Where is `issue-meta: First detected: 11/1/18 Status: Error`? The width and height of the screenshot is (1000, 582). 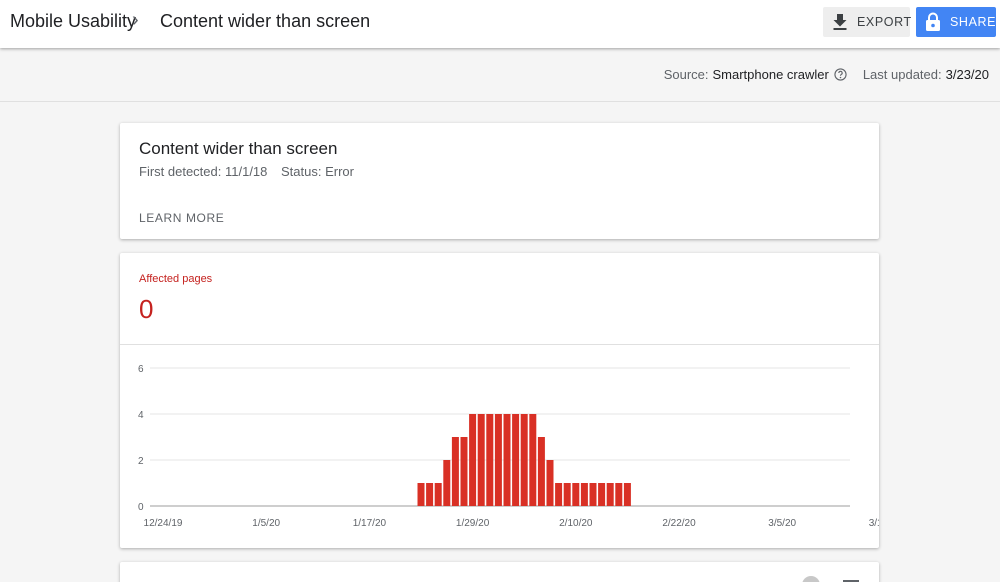 issue-meta: First detected: 11/1/18 Status: Error is located at coordinates (246, 171).